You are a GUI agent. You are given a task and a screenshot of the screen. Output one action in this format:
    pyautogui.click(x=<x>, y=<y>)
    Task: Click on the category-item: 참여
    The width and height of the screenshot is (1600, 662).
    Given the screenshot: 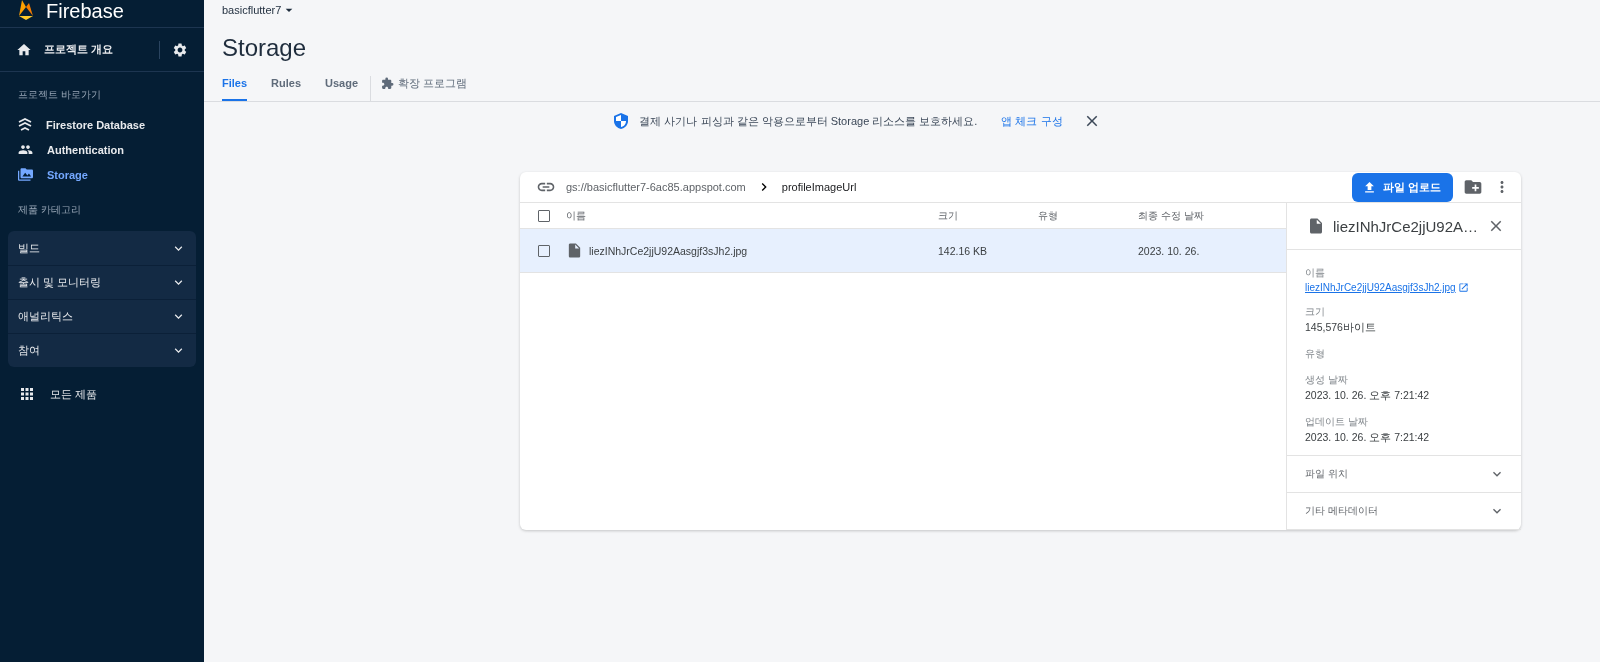 What is the action you would take?
    pyautogui.click(x=102, y=350)
    